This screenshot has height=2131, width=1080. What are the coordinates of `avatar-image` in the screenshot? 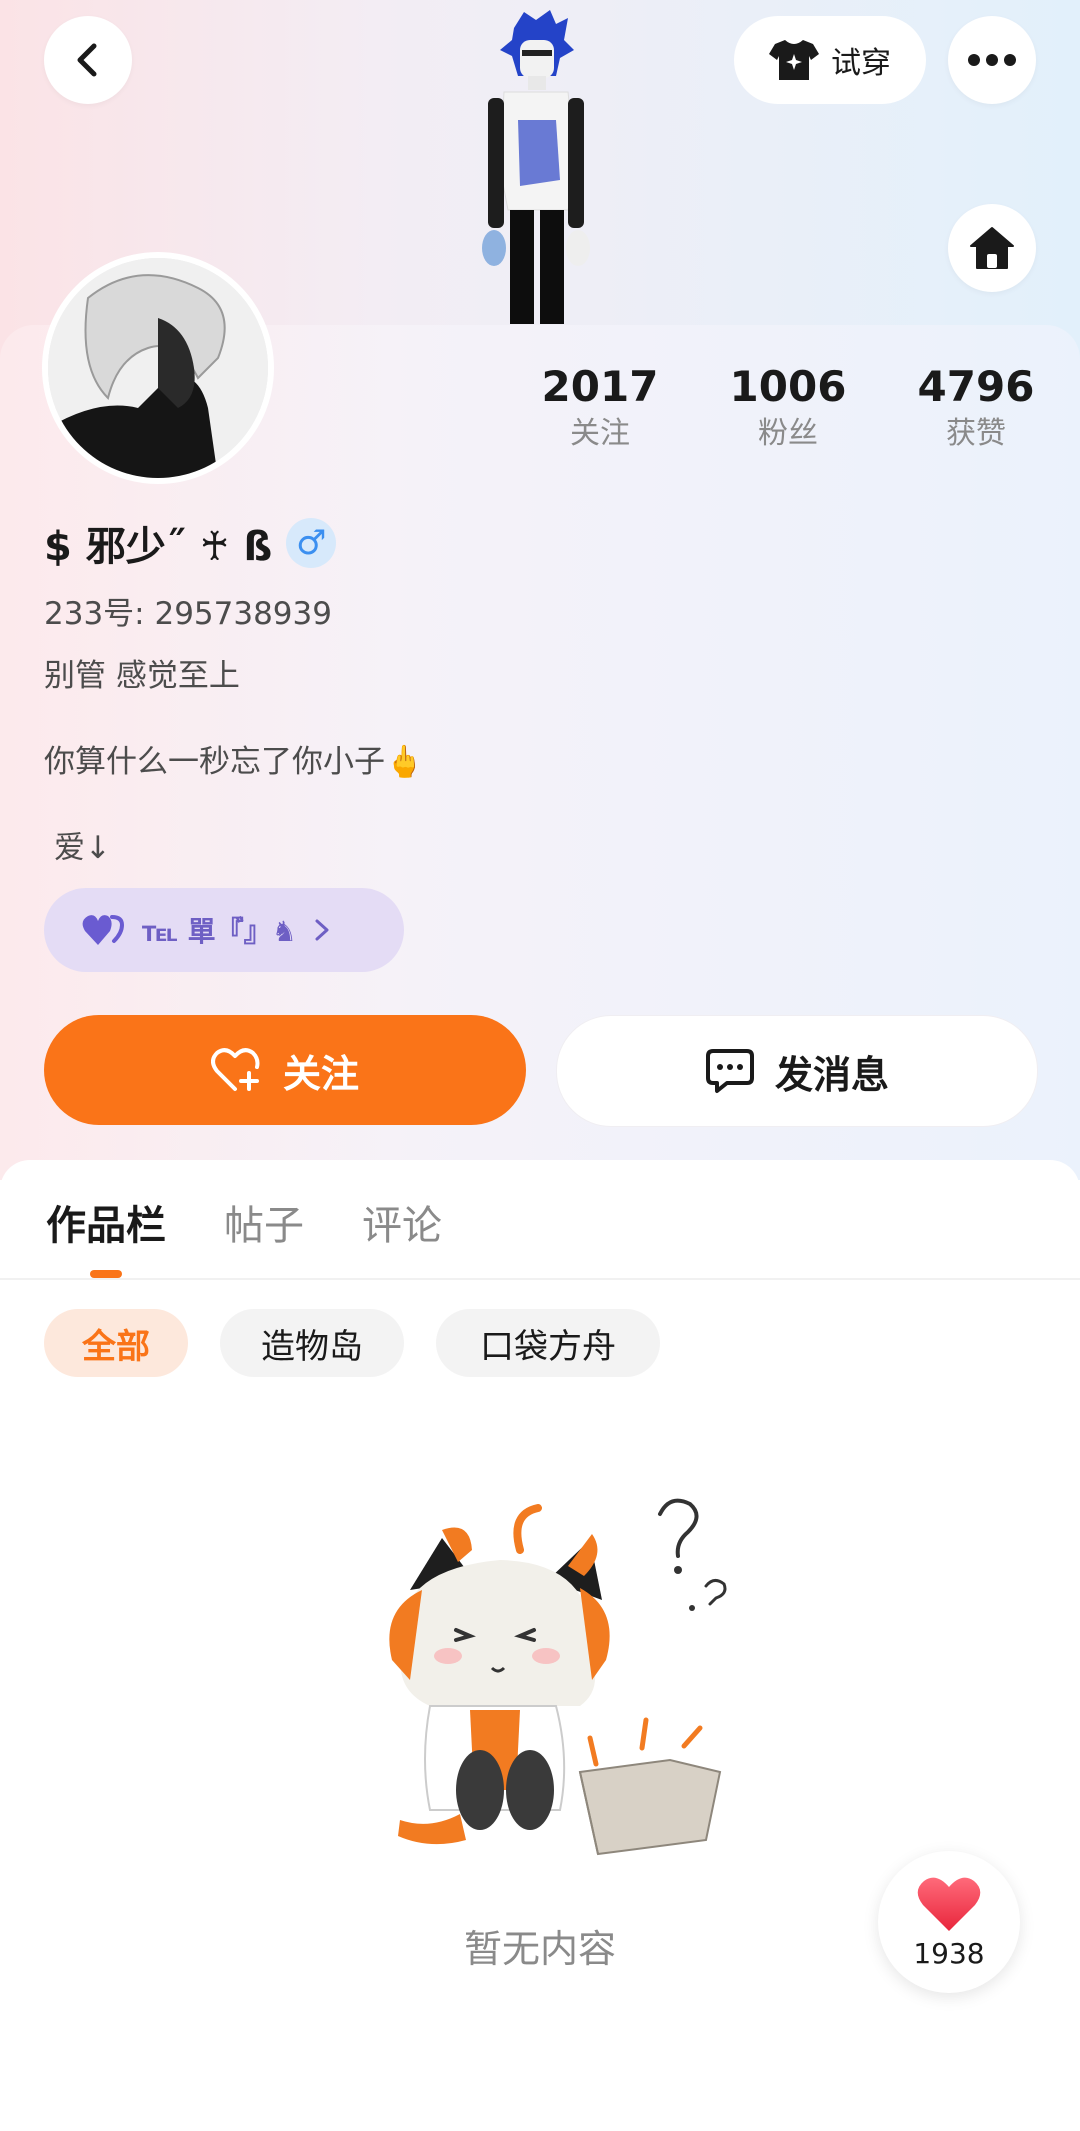 It's located at (158, 368).